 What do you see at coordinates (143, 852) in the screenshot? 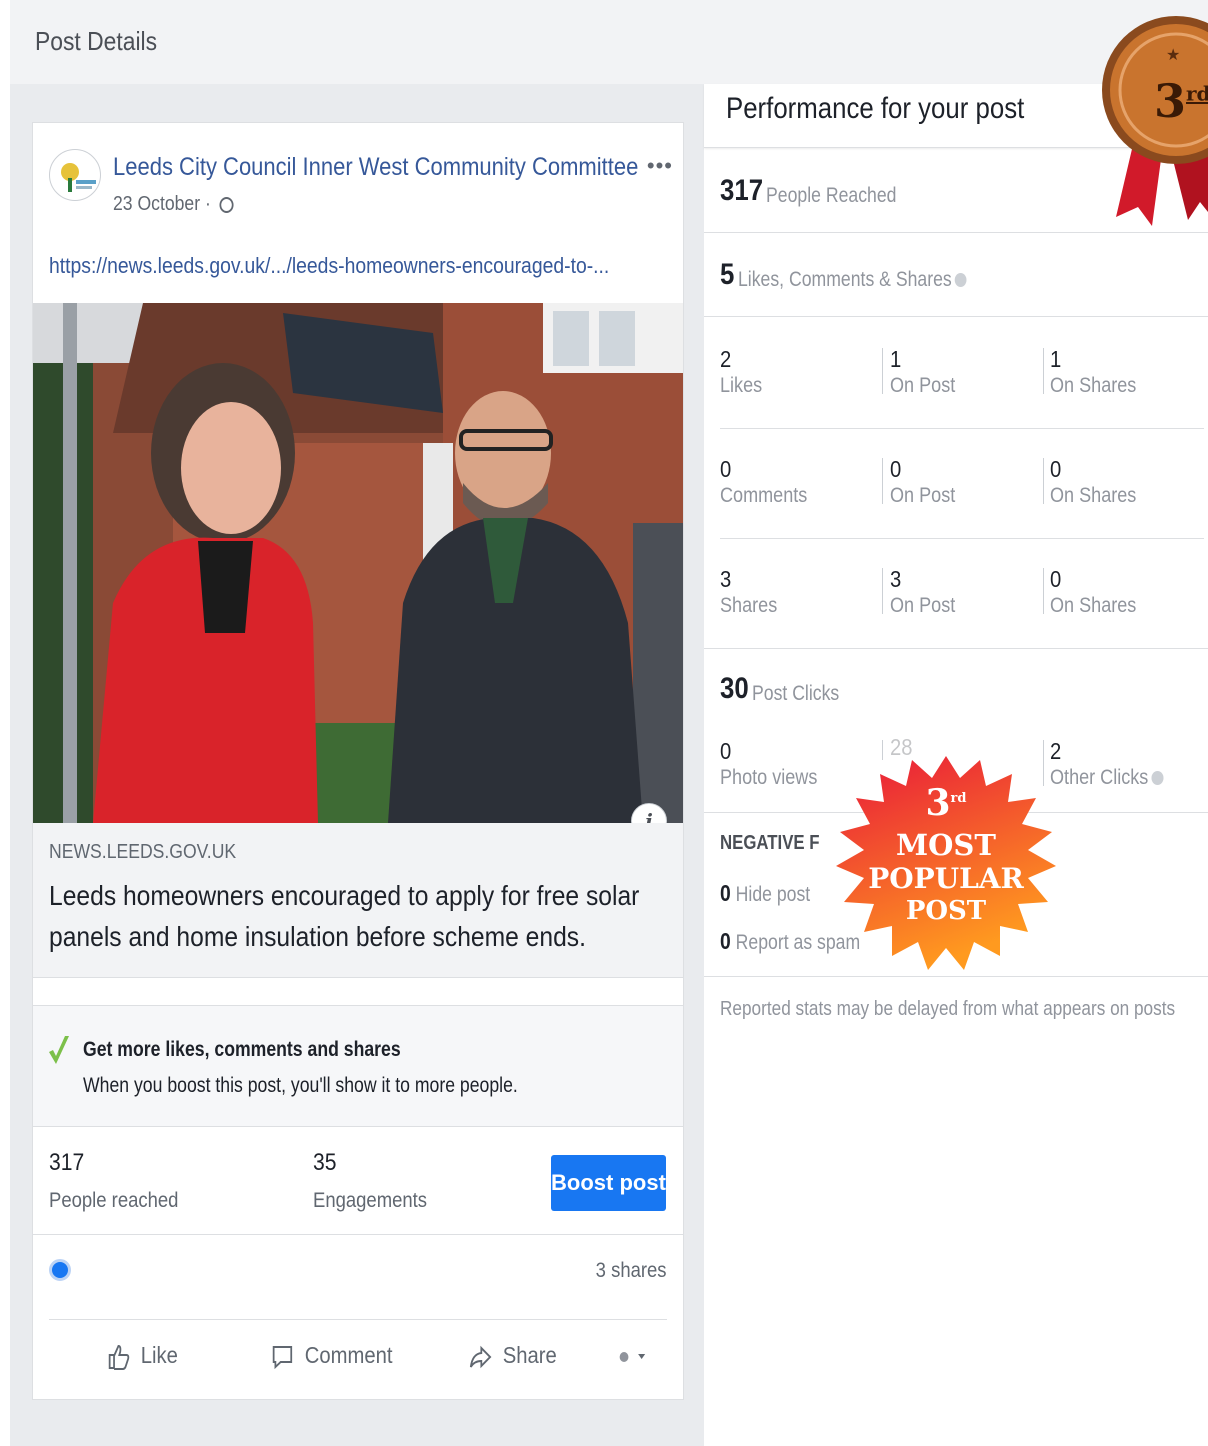
I see `link-domain: NEWS.LEEDS.GOV.UK` at bounding box center [143, 852].